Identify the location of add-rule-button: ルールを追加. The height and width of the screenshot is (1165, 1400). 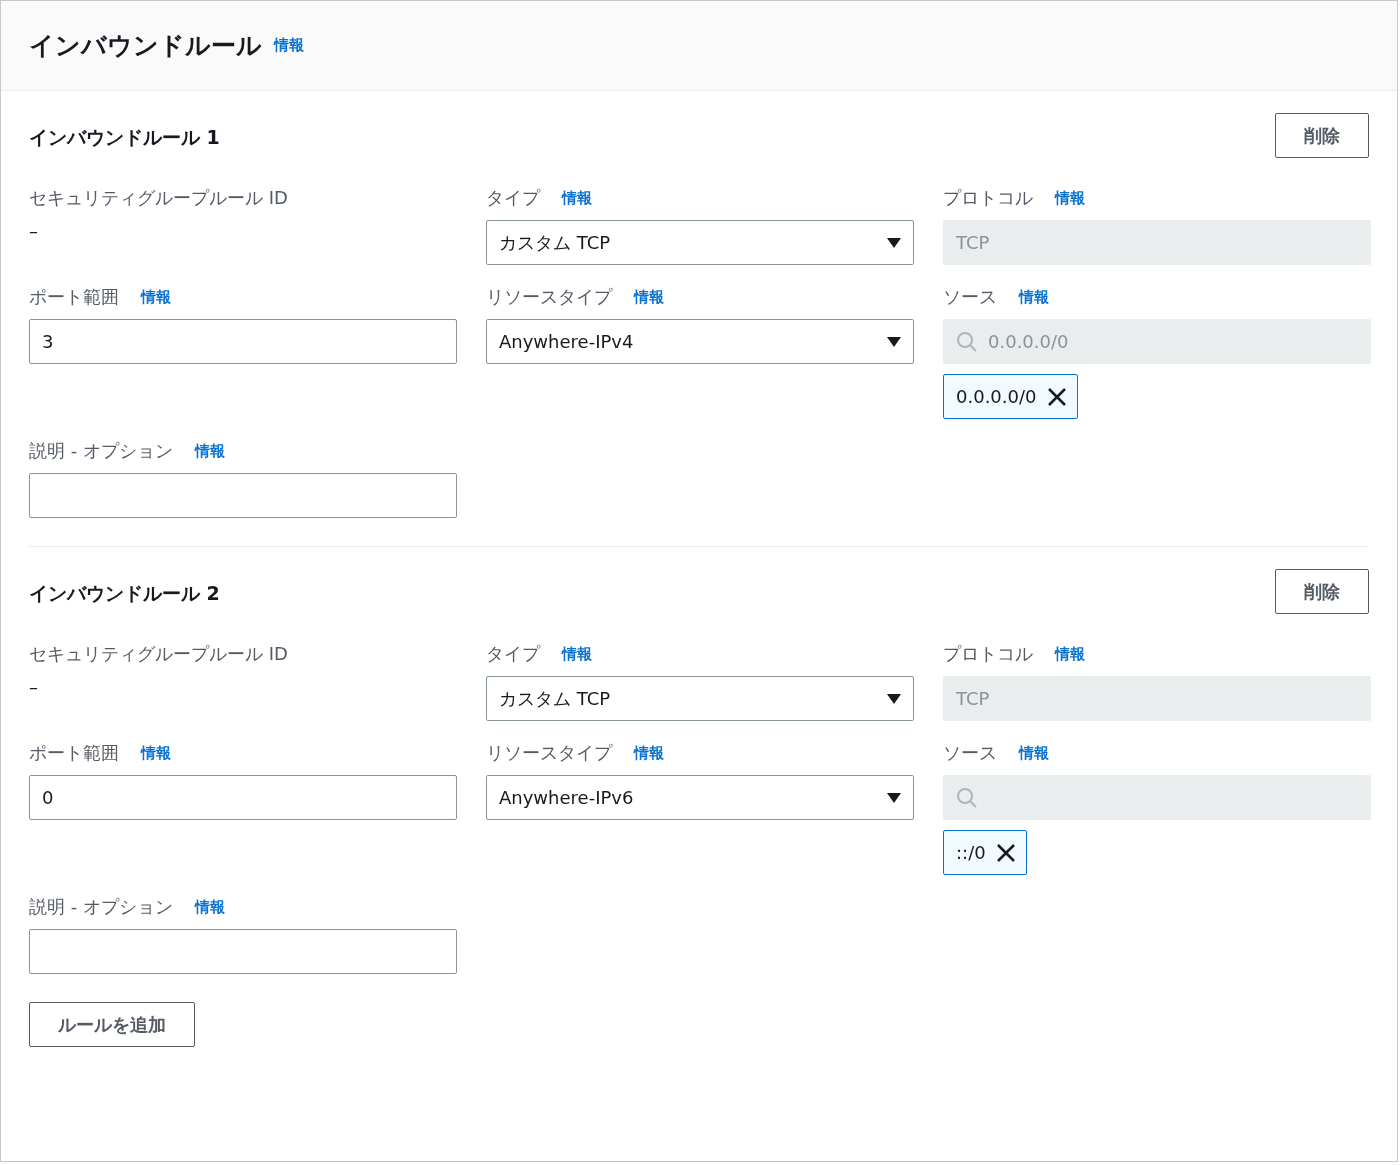
(112, 1024).